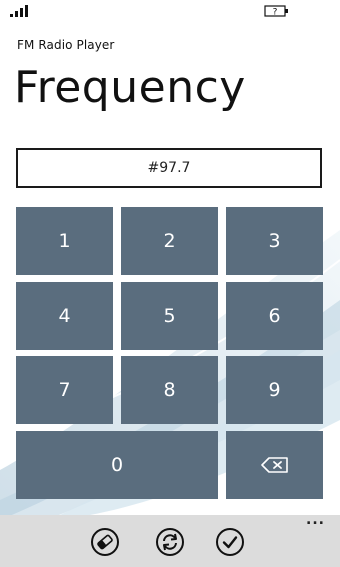 The height and width of the screenshot is (567, 340). Describe the element at coordinates (64, 241) in the screenshot. I see `key-1: 1` at that location.